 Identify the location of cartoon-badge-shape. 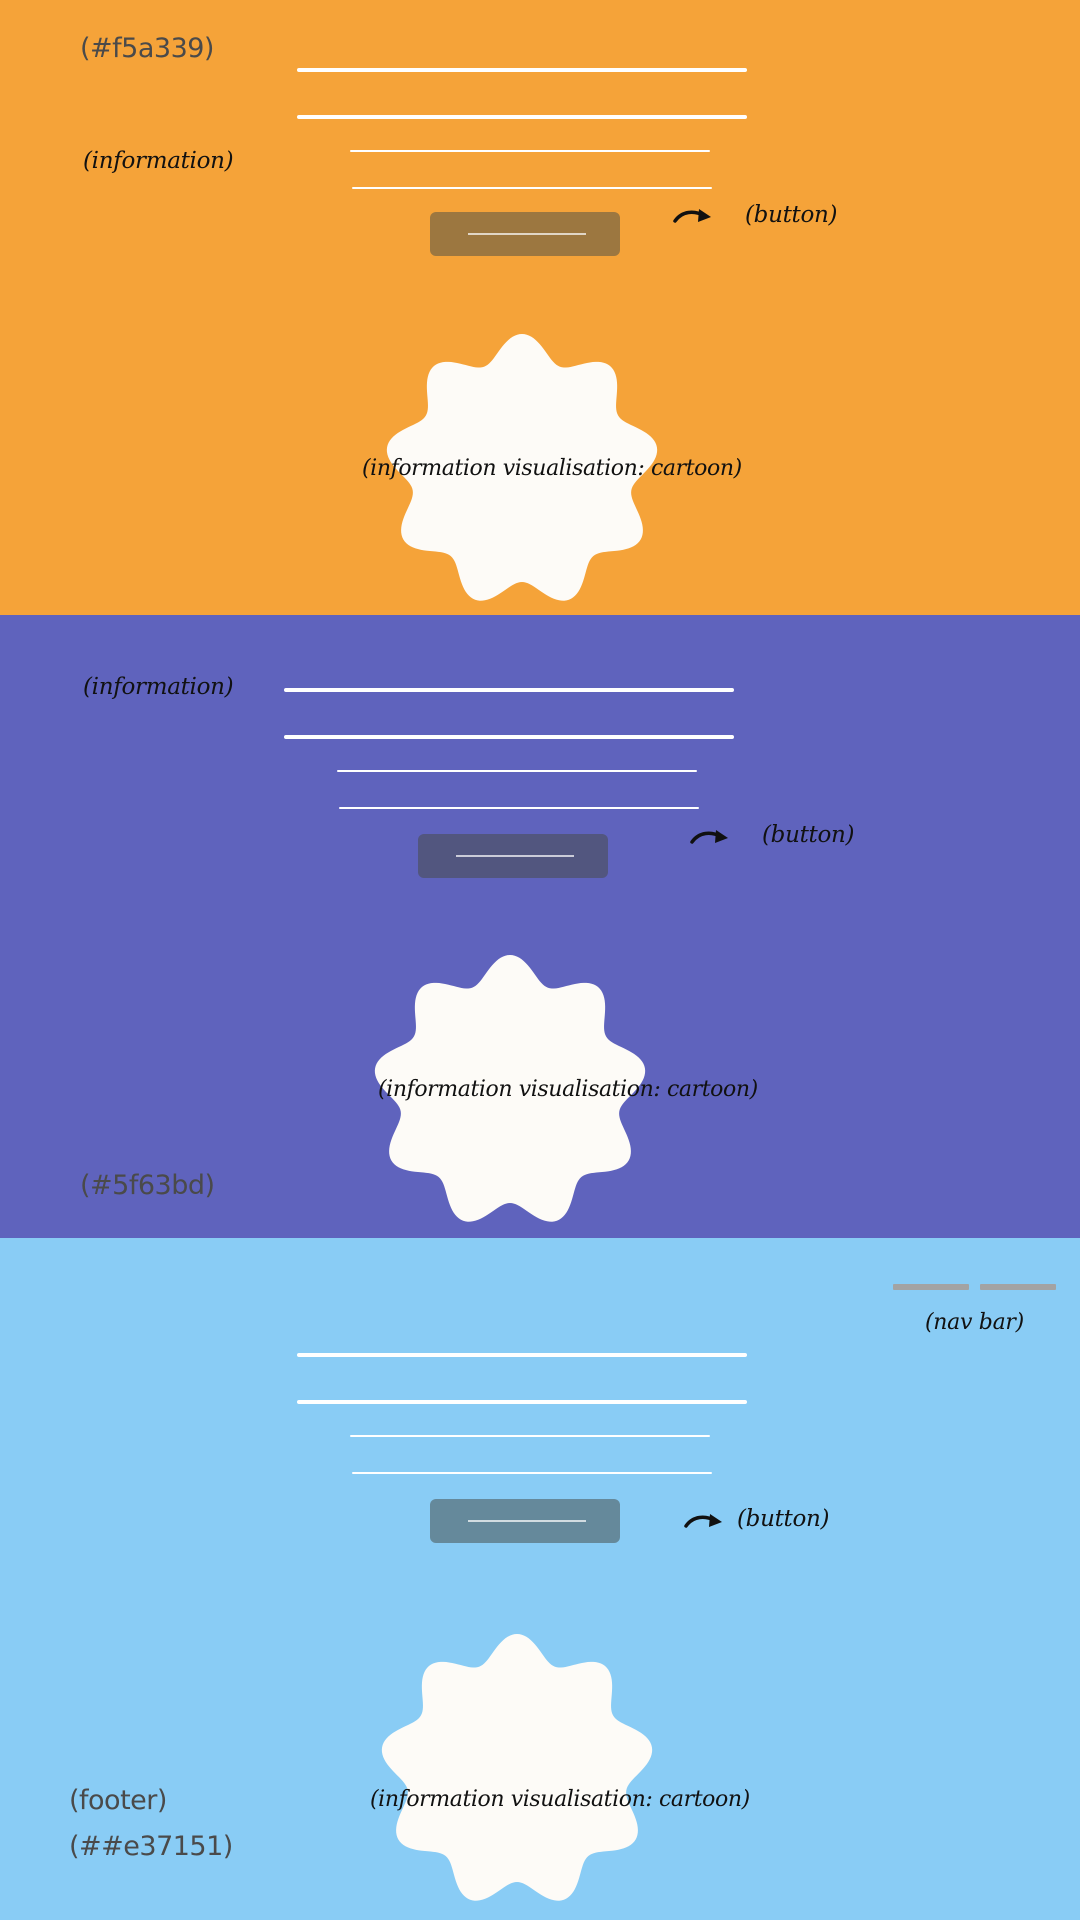
(517, 1767).